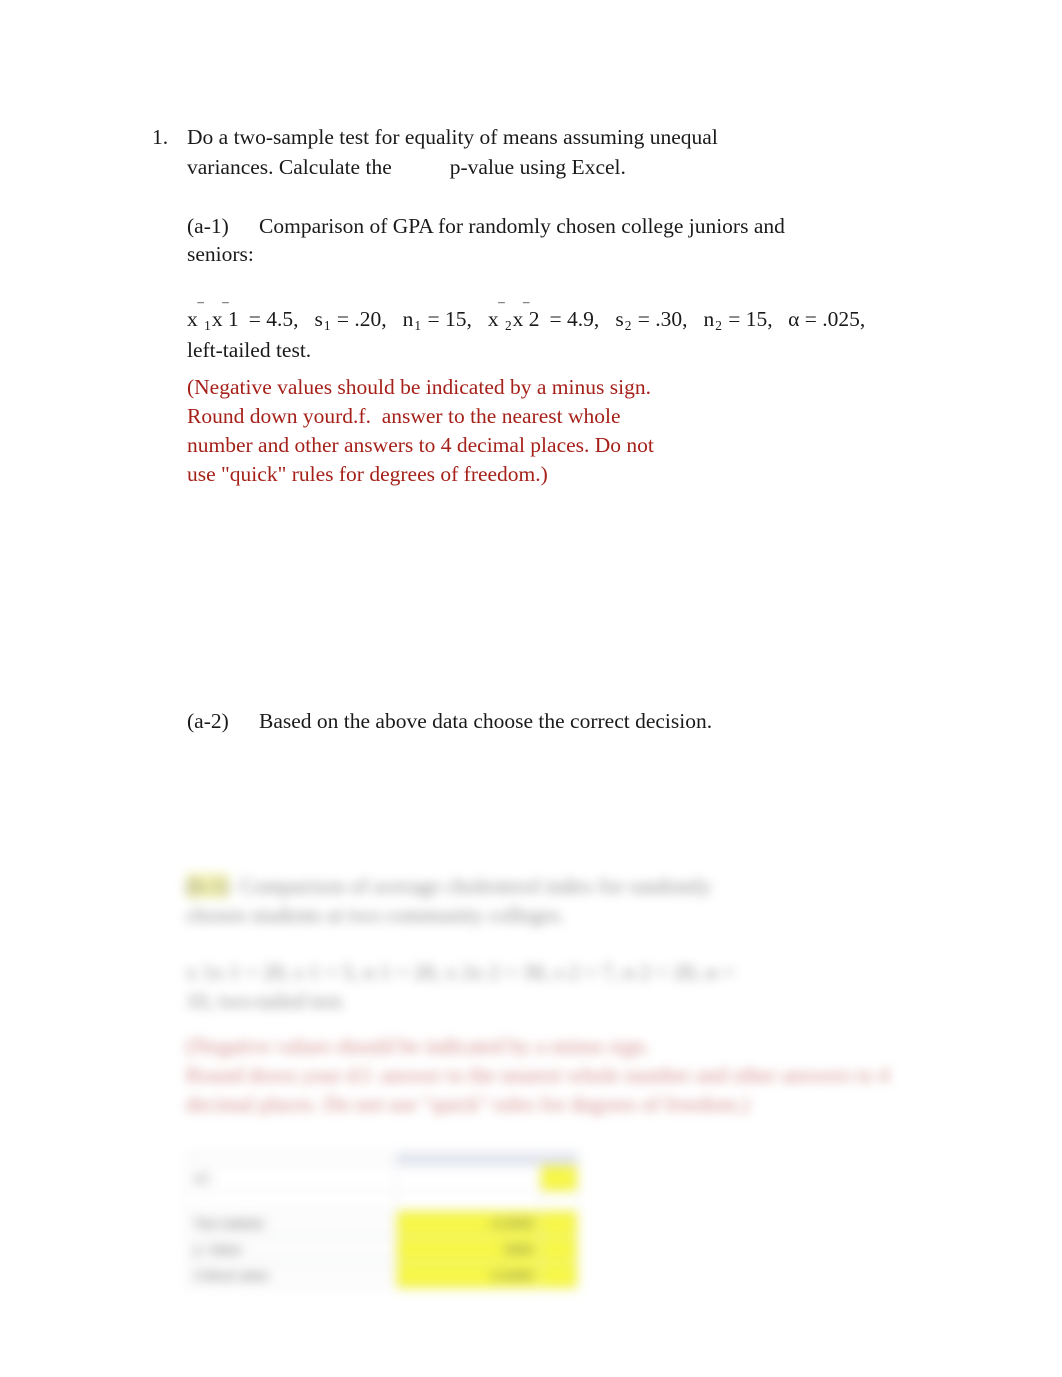 The width and height of the screenshot is (1062, 1377). Describe the element at coordinates (318, 319) in the screenshot. I see `s1-symbol: s` at that location.